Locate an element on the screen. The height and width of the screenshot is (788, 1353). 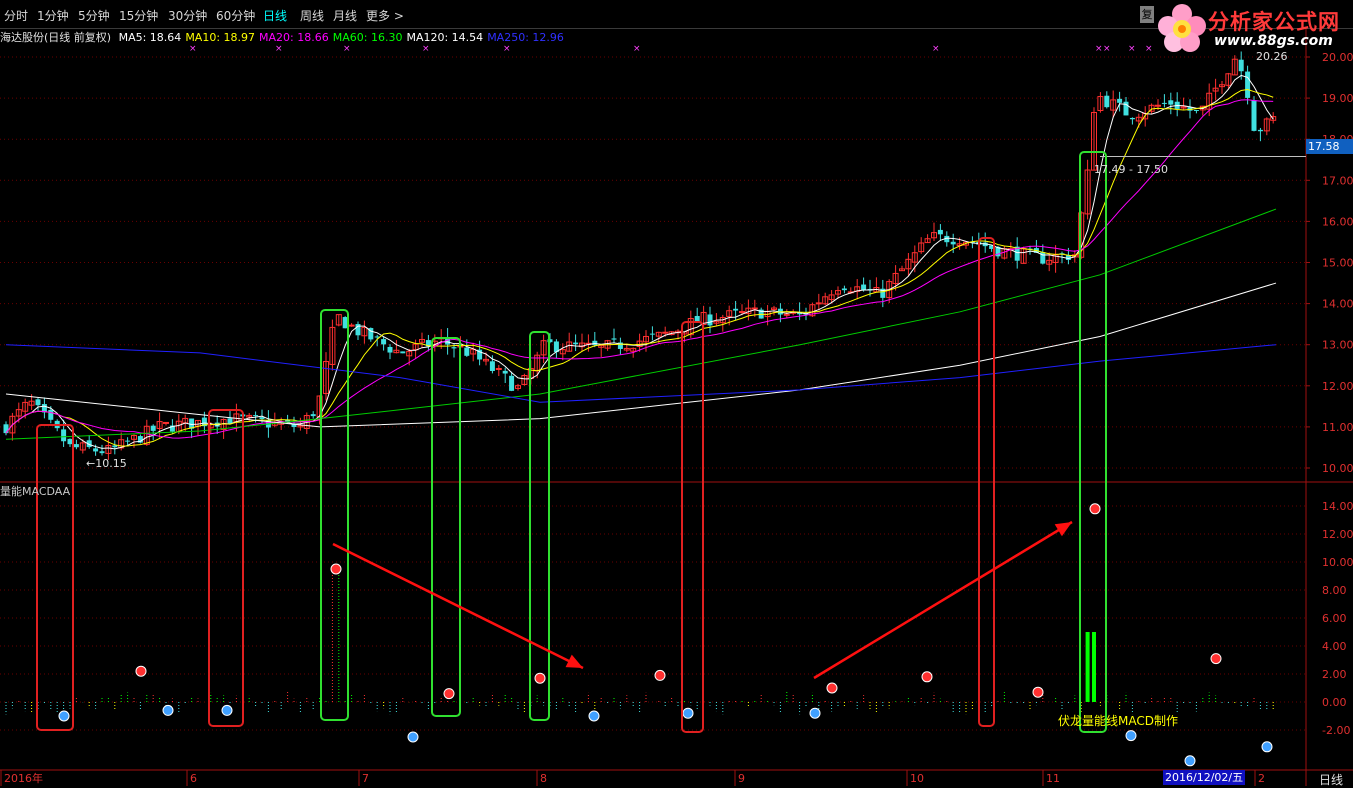
current-price-tag: 17.58 is located at coordinates (1329, 146).